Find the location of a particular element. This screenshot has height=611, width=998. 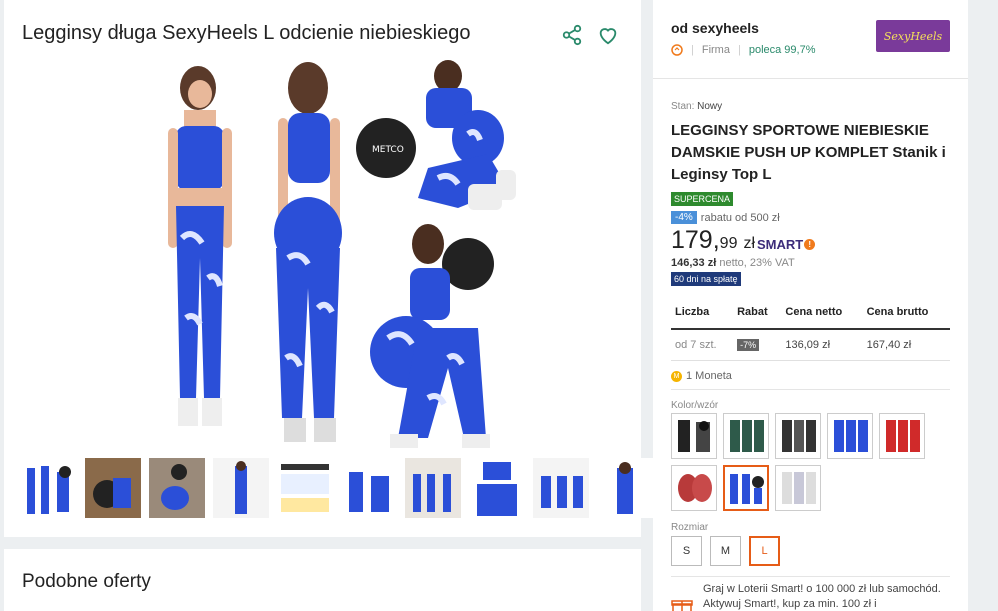

table-header: Cena netto is located at coordinates (822, 315).